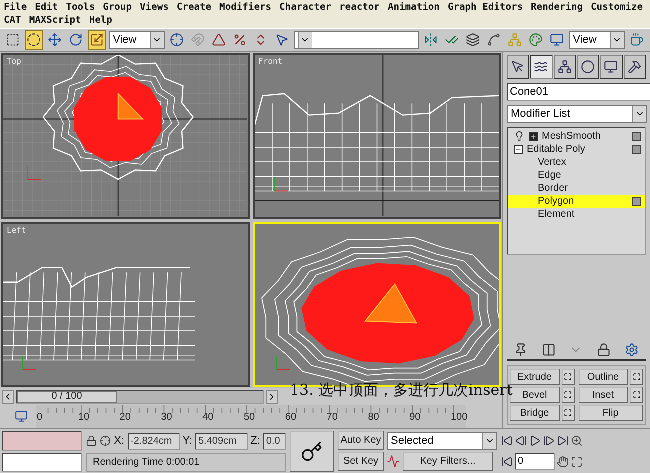 This screenshot has width=650, height=473. Describe the element at coordinates (100, 20) in the screenshot. I see `menu-item: Help` at that location.